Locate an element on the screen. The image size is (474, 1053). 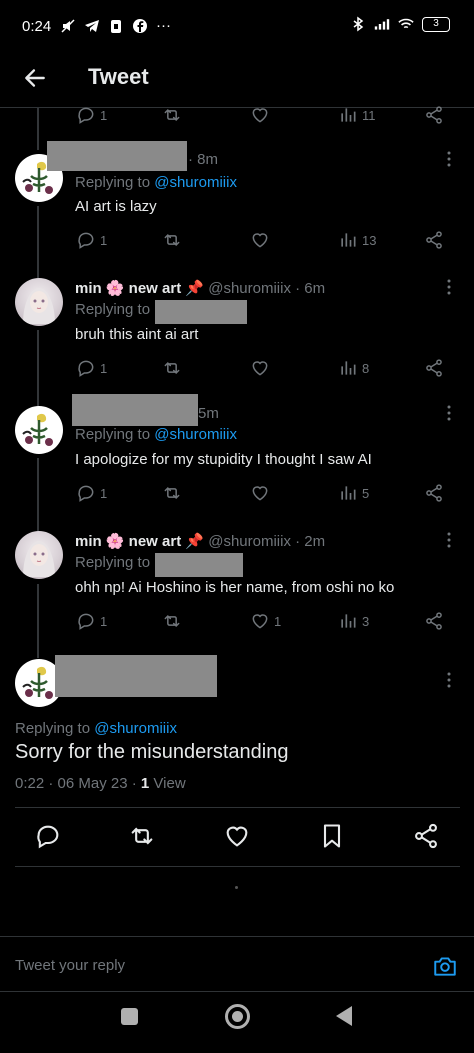
recents-button is located at coordinates (129, 1016).